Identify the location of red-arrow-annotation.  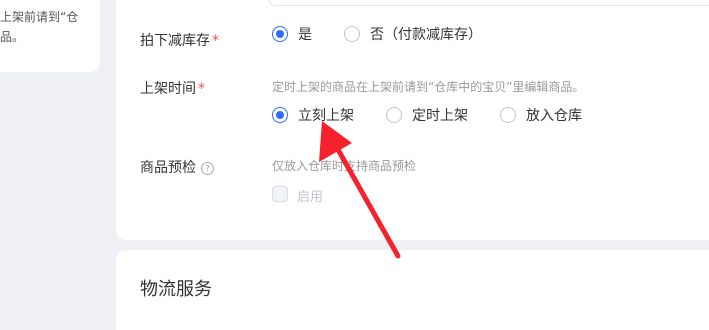
(360, 190).